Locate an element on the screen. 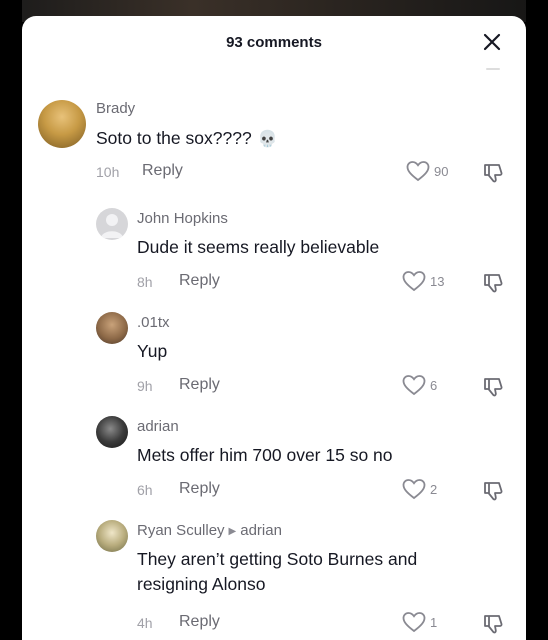 The width and height of the screenshot is (548, 640). comment-timestamp: 6h is located at coordinates (145, 490).